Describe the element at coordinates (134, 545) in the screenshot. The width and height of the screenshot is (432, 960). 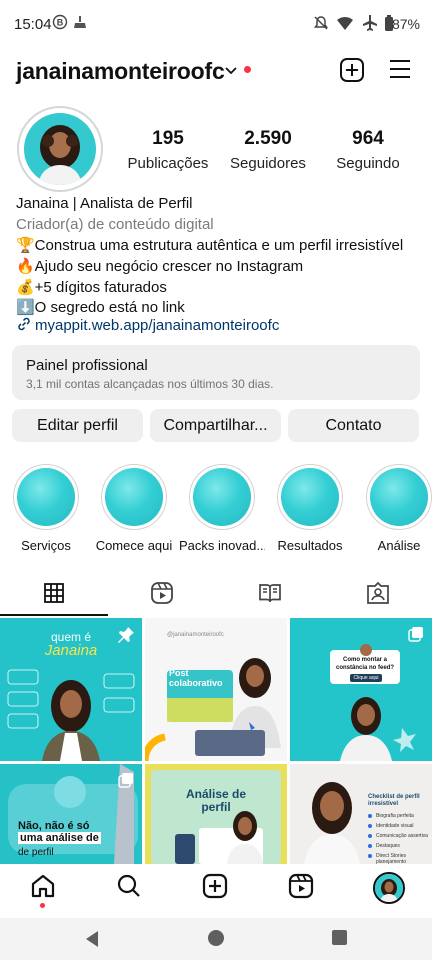
I see `highlight-label: Comece aqui` at that location.